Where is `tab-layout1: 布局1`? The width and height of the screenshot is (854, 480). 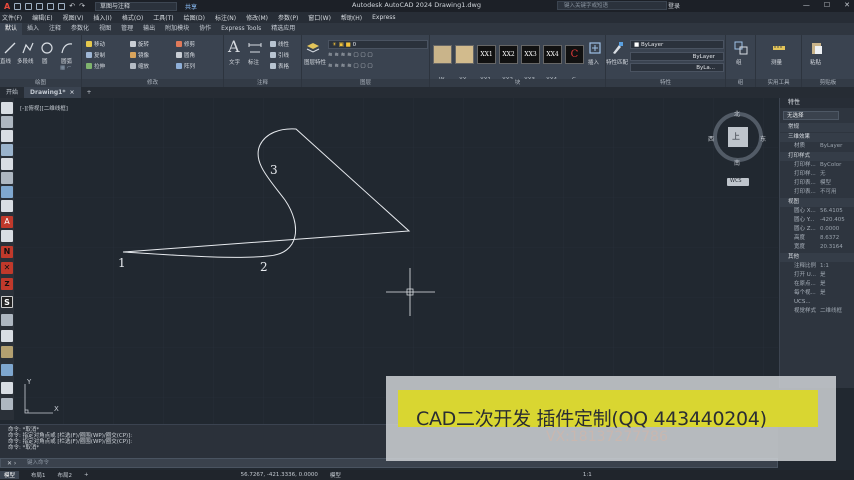 tab-layout1: 布局1 is located at coordinates (38, 475).